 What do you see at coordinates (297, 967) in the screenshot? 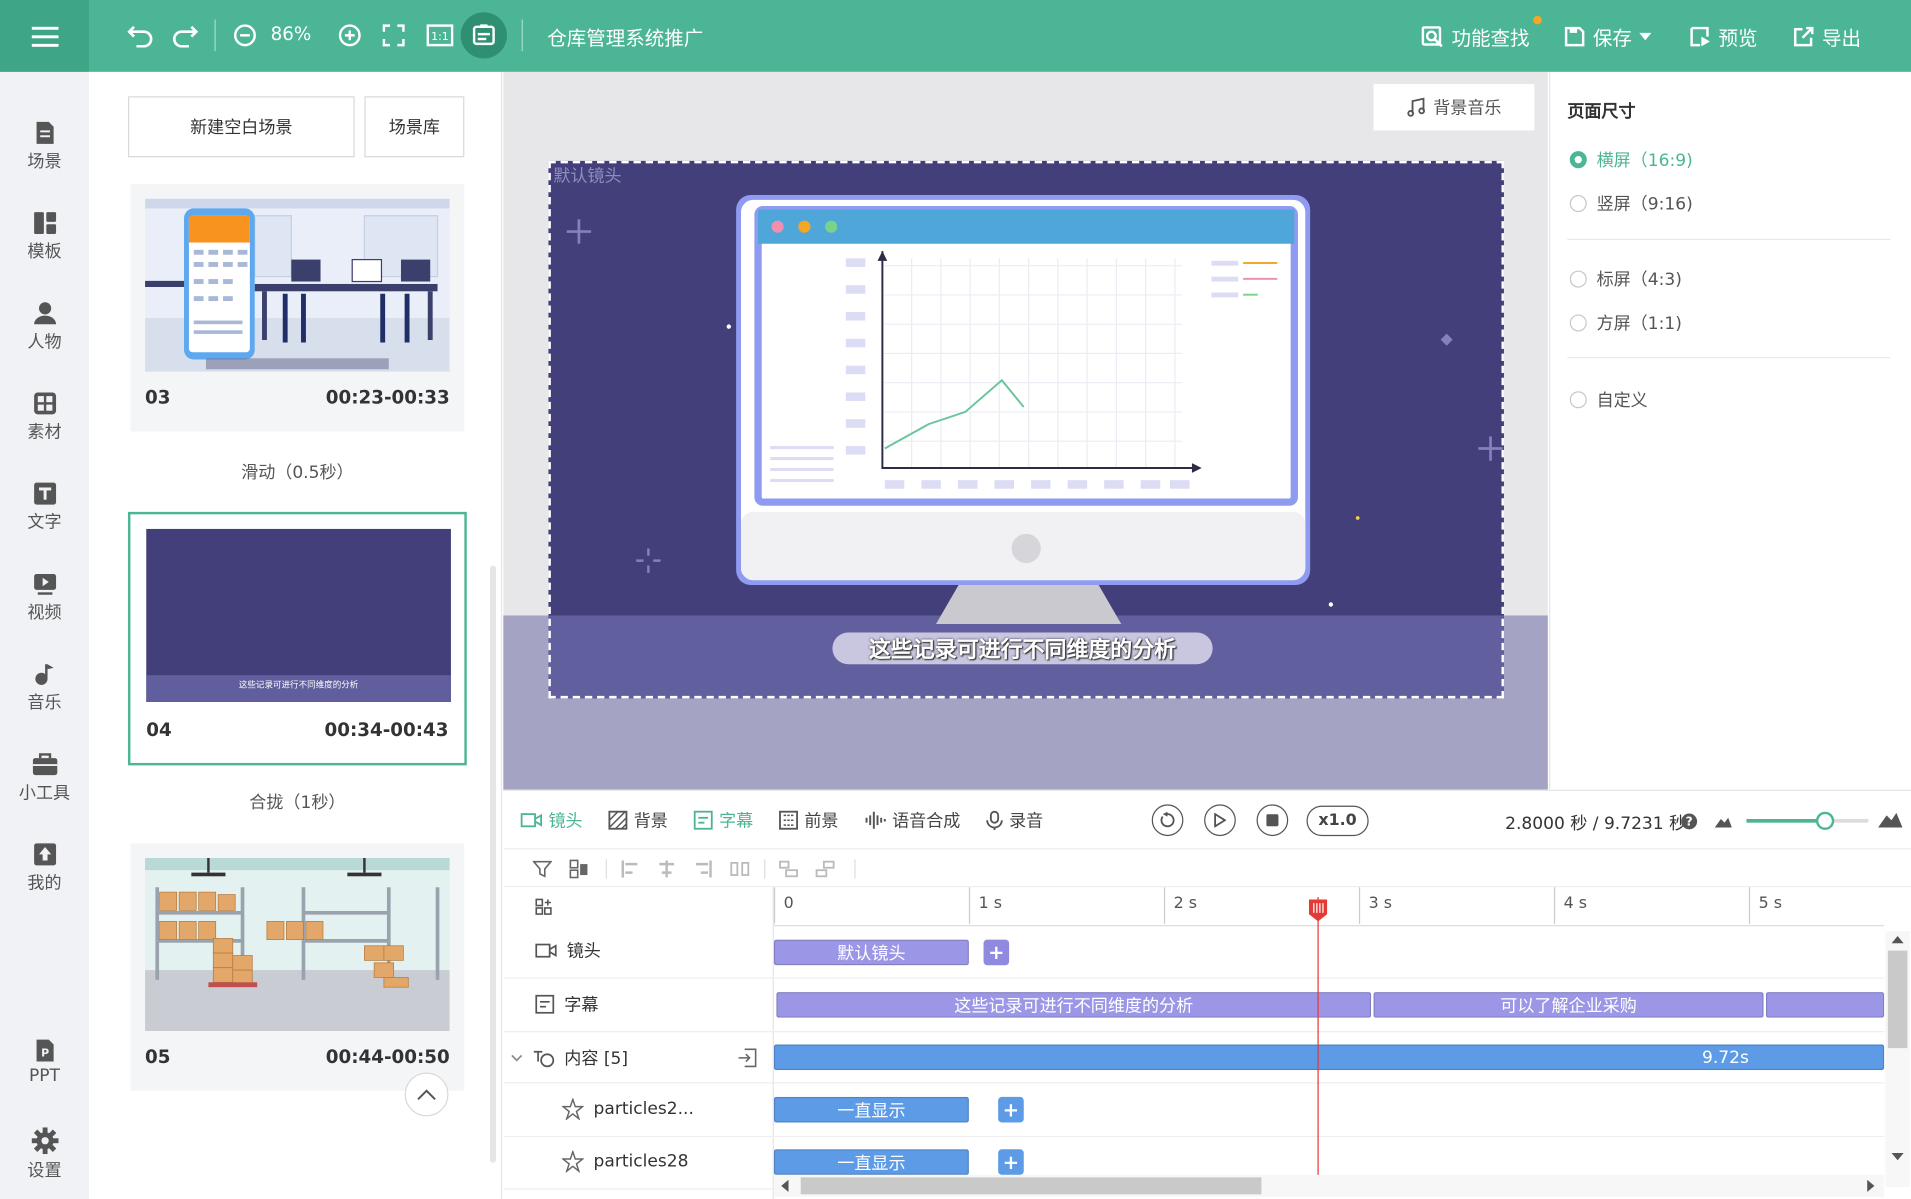
I see `scene-card-05: 05 00:44-00:50` at bounding box center [297, 967].